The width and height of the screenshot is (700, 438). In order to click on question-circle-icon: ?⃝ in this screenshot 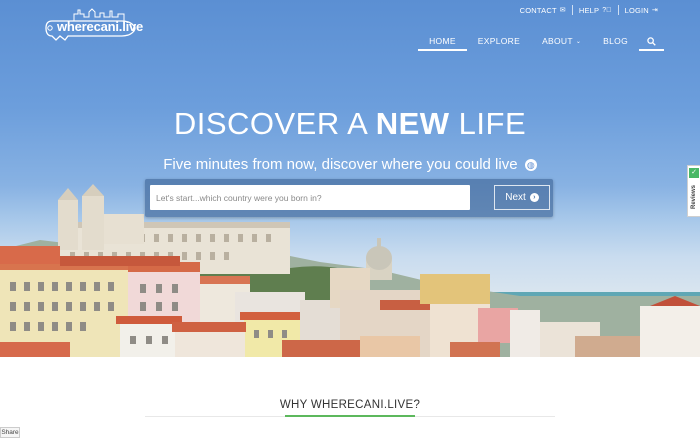, I will do `click(607, 10)`.